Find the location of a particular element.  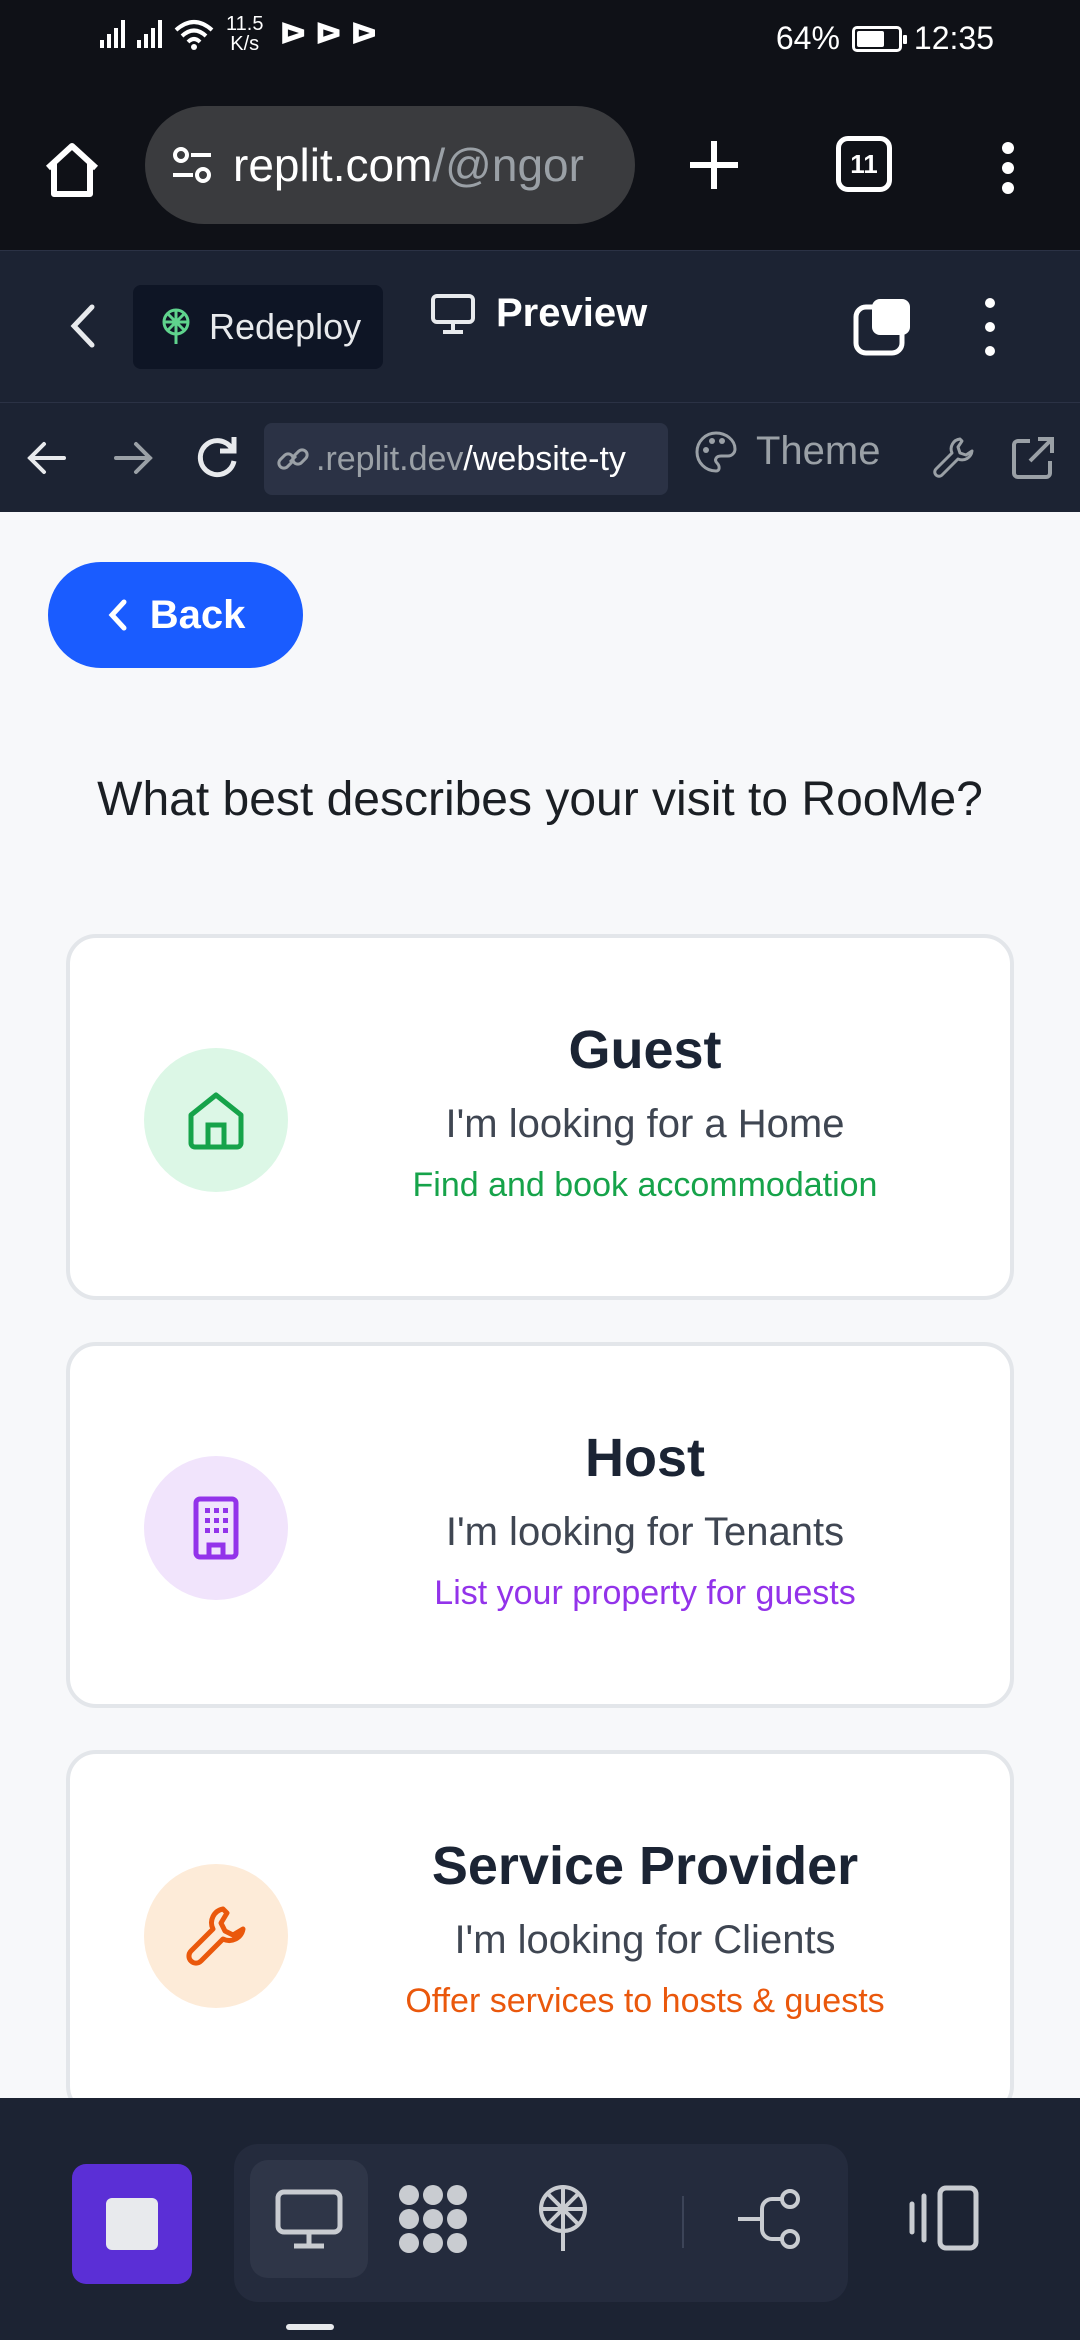

workspace-tool-button is located at coordinates (433, 2219).